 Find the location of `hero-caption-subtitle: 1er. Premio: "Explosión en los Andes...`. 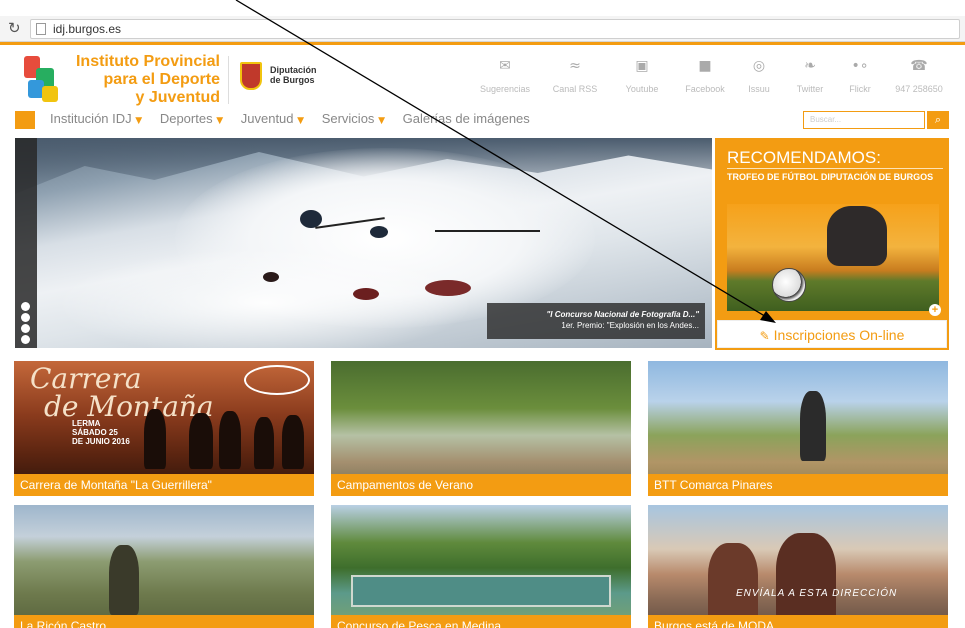

hero-caption-subtitle: 1er. Premio: "Explosión en los Andes... is located at coordinates (630, 325).